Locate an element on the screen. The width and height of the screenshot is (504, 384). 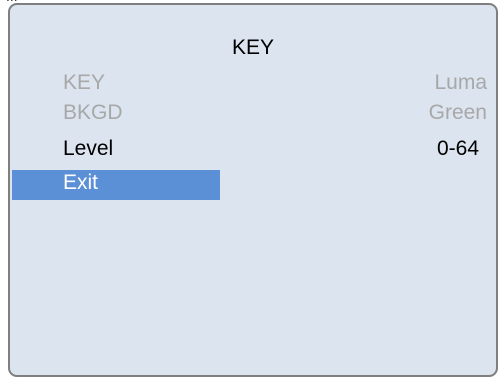
menu-item-level-label: Level is located at coordinates (88, 148).